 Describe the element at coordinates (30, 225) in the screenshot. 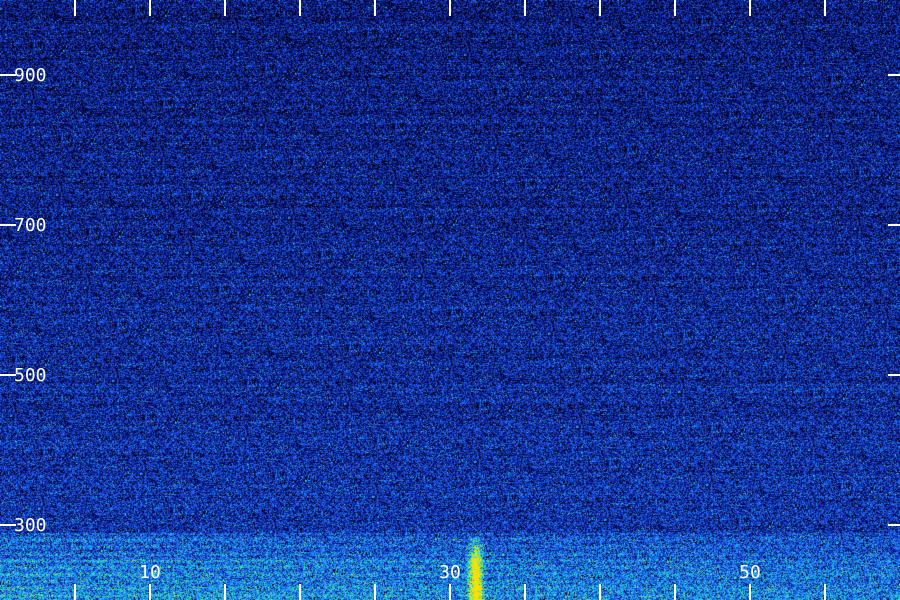

I see `y-tick-label: 700` at that location.